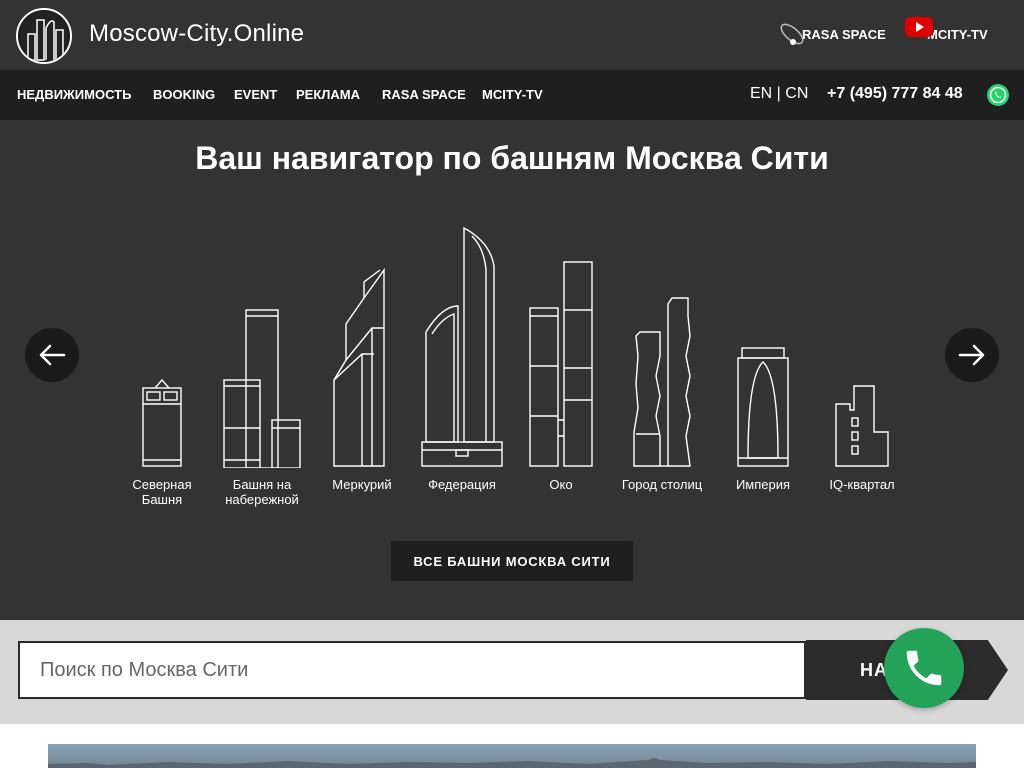 Image resolution: width=1024 pixels, height=768 pixels. I want to click on gorod-stolits-tower-icon, so click(662, 382).